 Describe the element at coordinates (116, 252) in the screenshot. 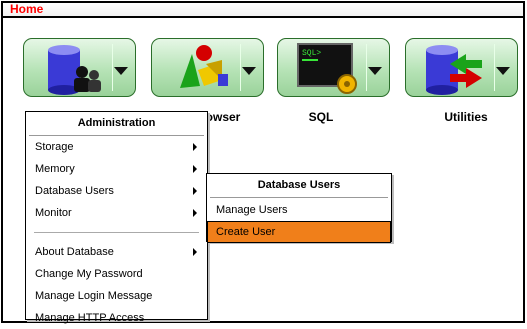

I see `menu-item-about-database: About Database` at that location.